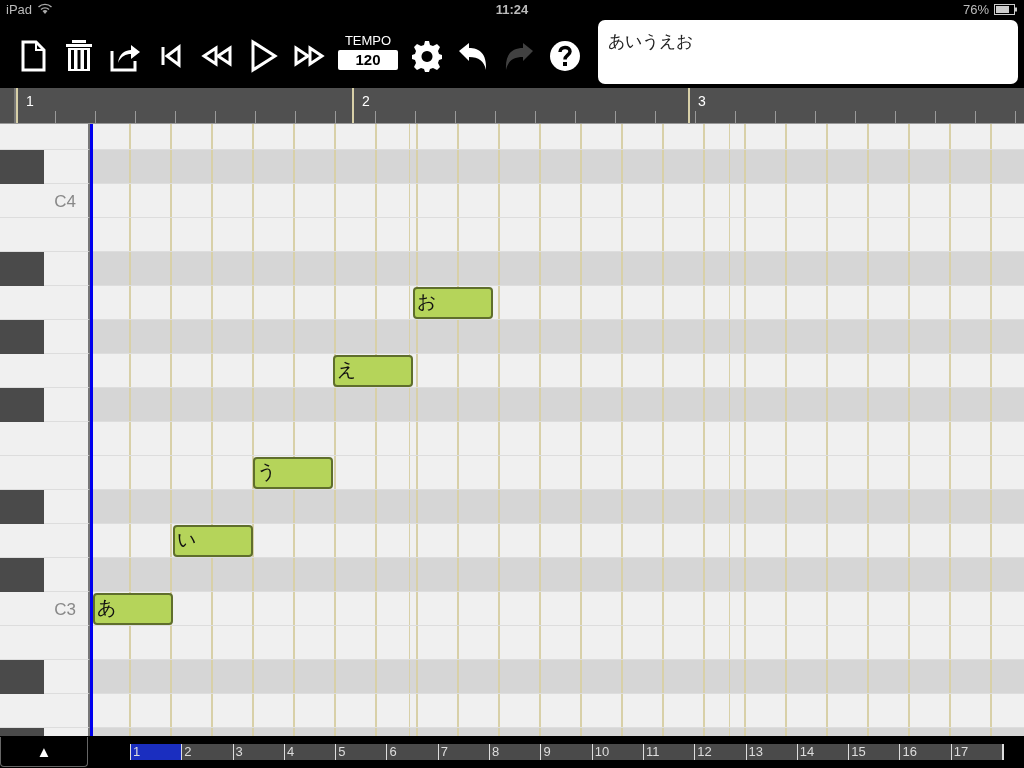  Describe the element at coordinates (30, 101) in the screenshot. I see `measure-number: 1` at that location.